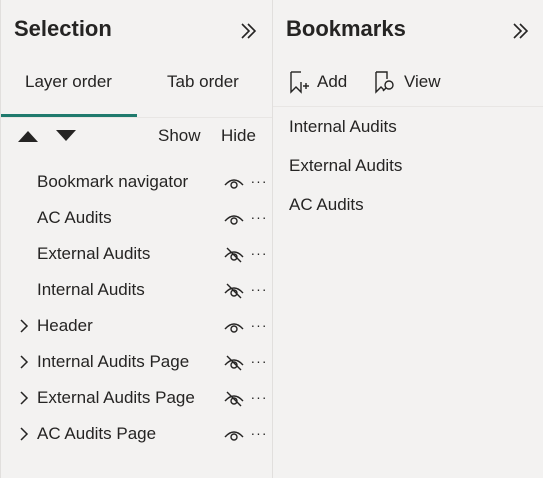 This screenshot has width=543, height=478. I want to click on view-bookmark-label: View, so click(422, 81).